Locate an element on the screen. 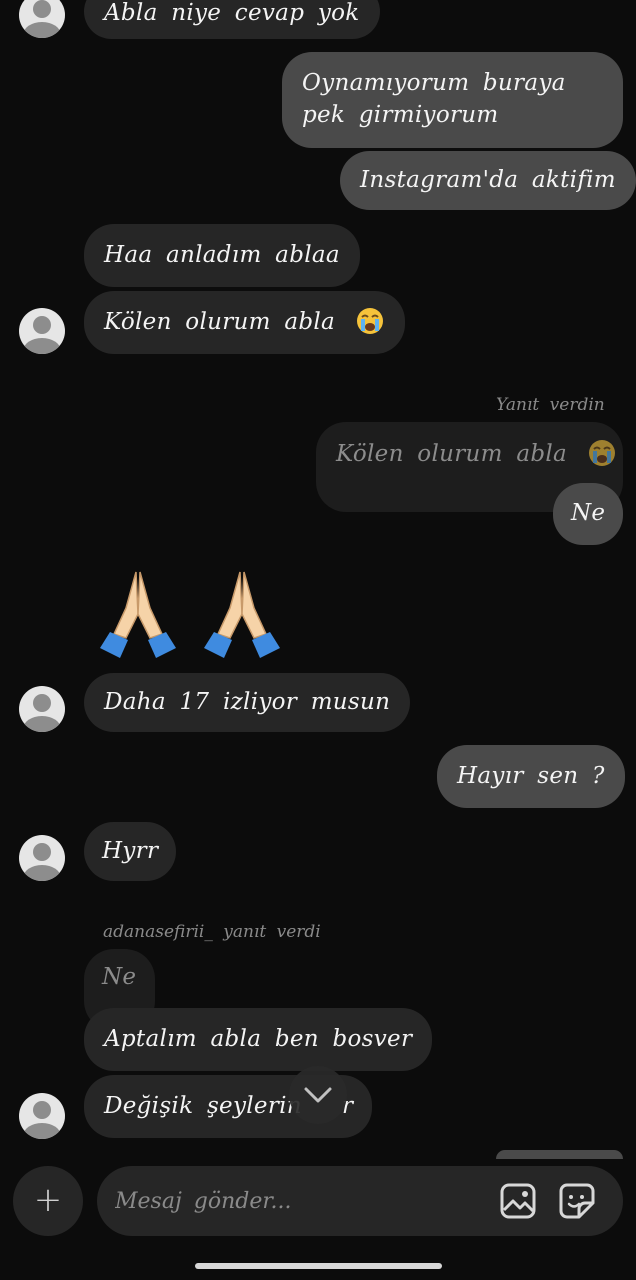 Image resolution: width=636 pixels, height=1280 pixels. message-text: Hayır sen ? is located at coordinates (531, 776).